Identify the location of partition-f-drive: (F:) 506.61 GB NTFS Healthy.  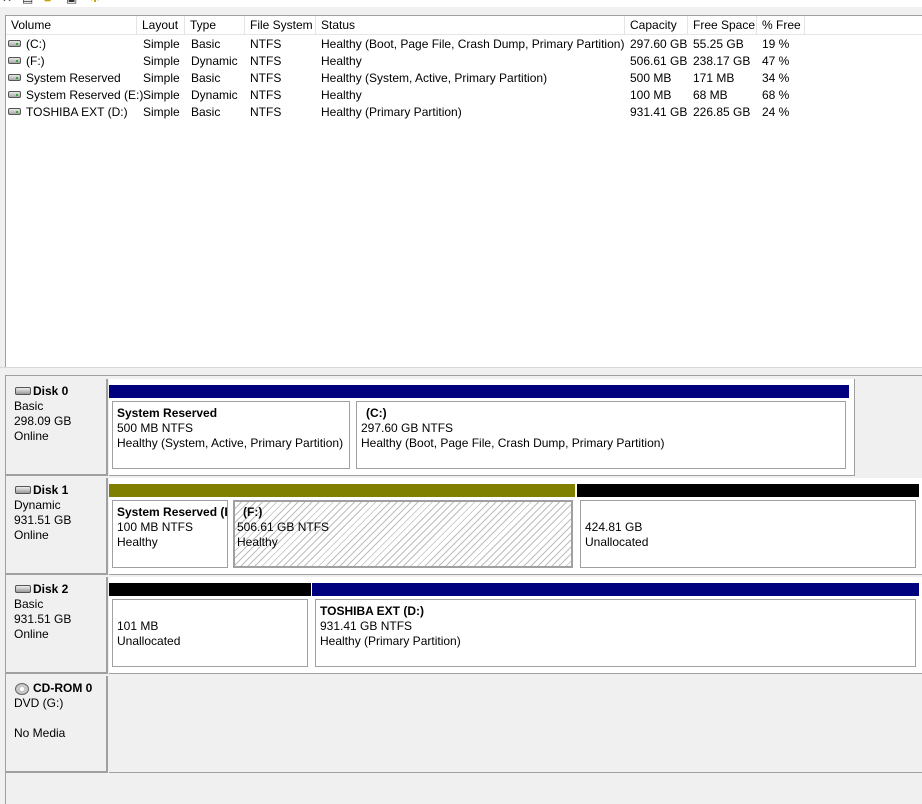
(403, 527).